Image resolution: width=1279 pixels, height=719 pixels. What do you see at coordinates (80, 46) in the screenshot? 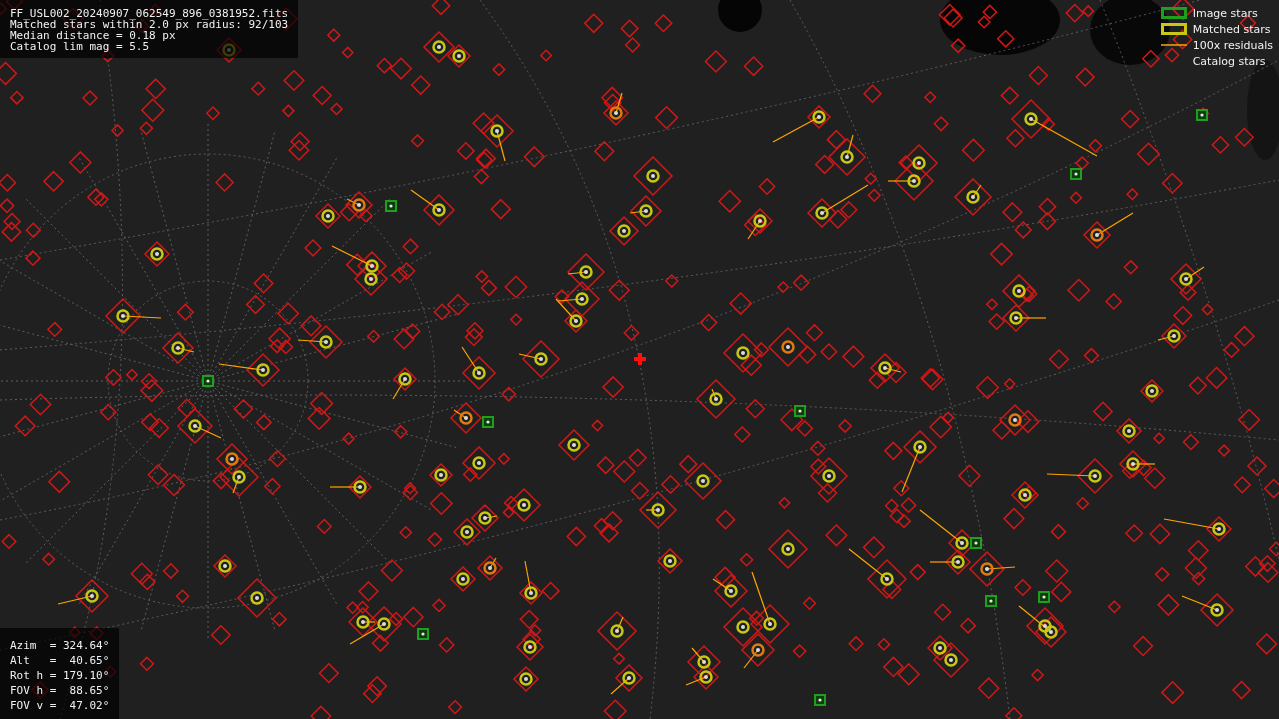
I see `info-text: Catalog lim mag = 5.5` at bounding box center [80, 46].